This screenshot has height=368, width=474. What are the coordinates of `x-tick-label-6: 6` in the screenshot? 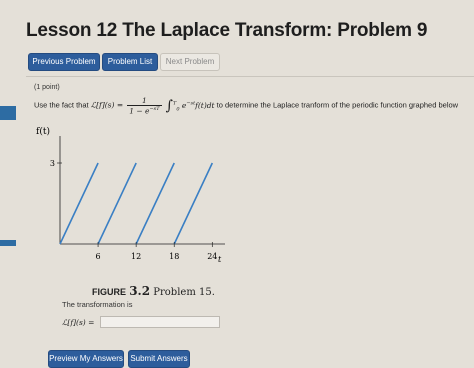 It's located at (98, 256).